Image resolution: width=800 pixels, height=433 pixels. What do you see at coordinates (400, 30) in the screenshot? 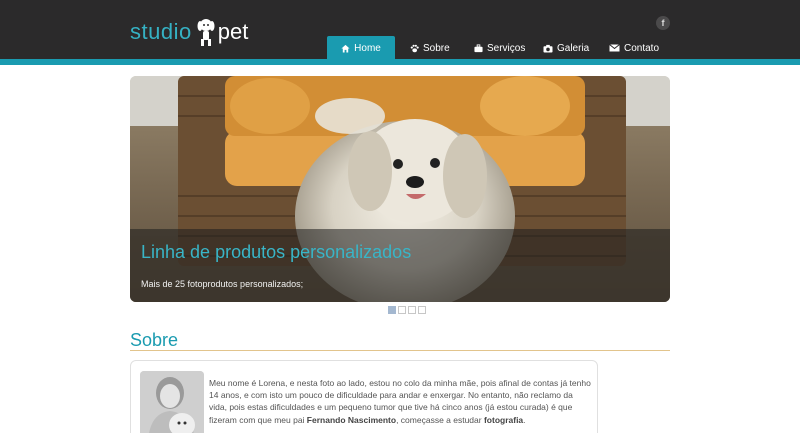
I see `site-header` at bounding box center [400, 30].